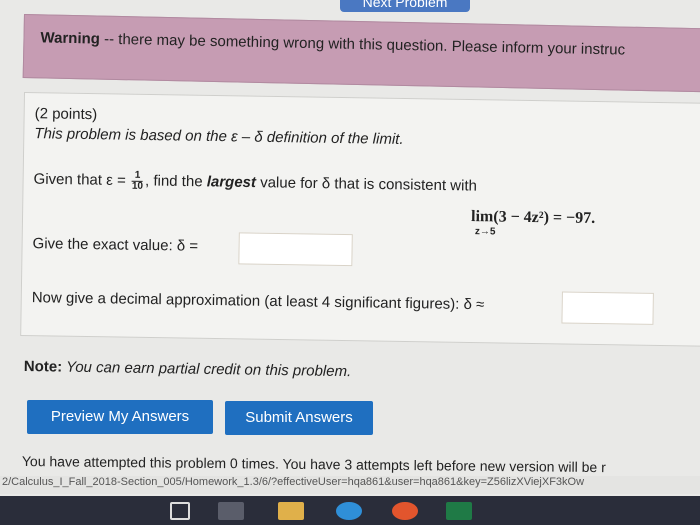 Image resolution: width=700 pixels, height=525 pixels. I want to click on limit-body: (3 − 4z²) = −97., so click(544, 217).